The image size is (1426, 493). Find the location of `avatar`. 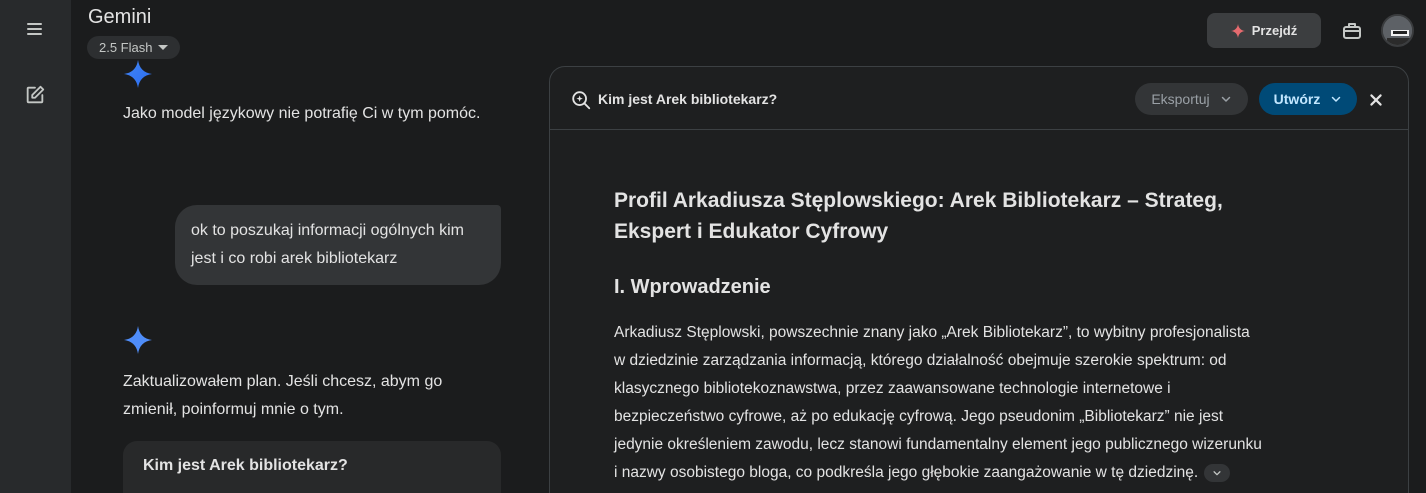

avatar is located at coordinates (1397, 30).